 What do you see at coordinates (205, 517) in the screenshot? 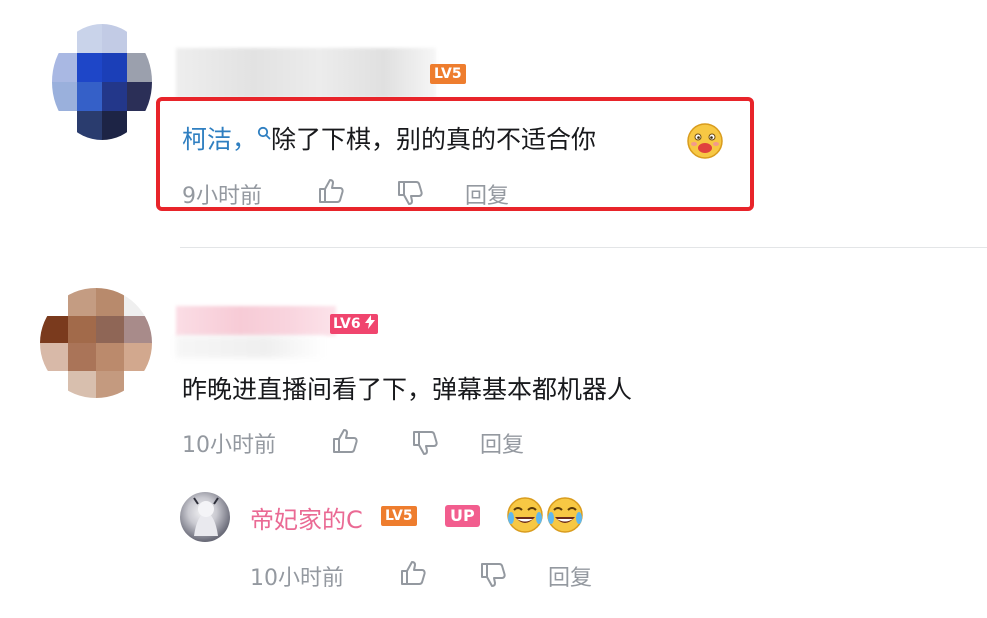
I see `reply-avatar` at bounding box center [205, 517].